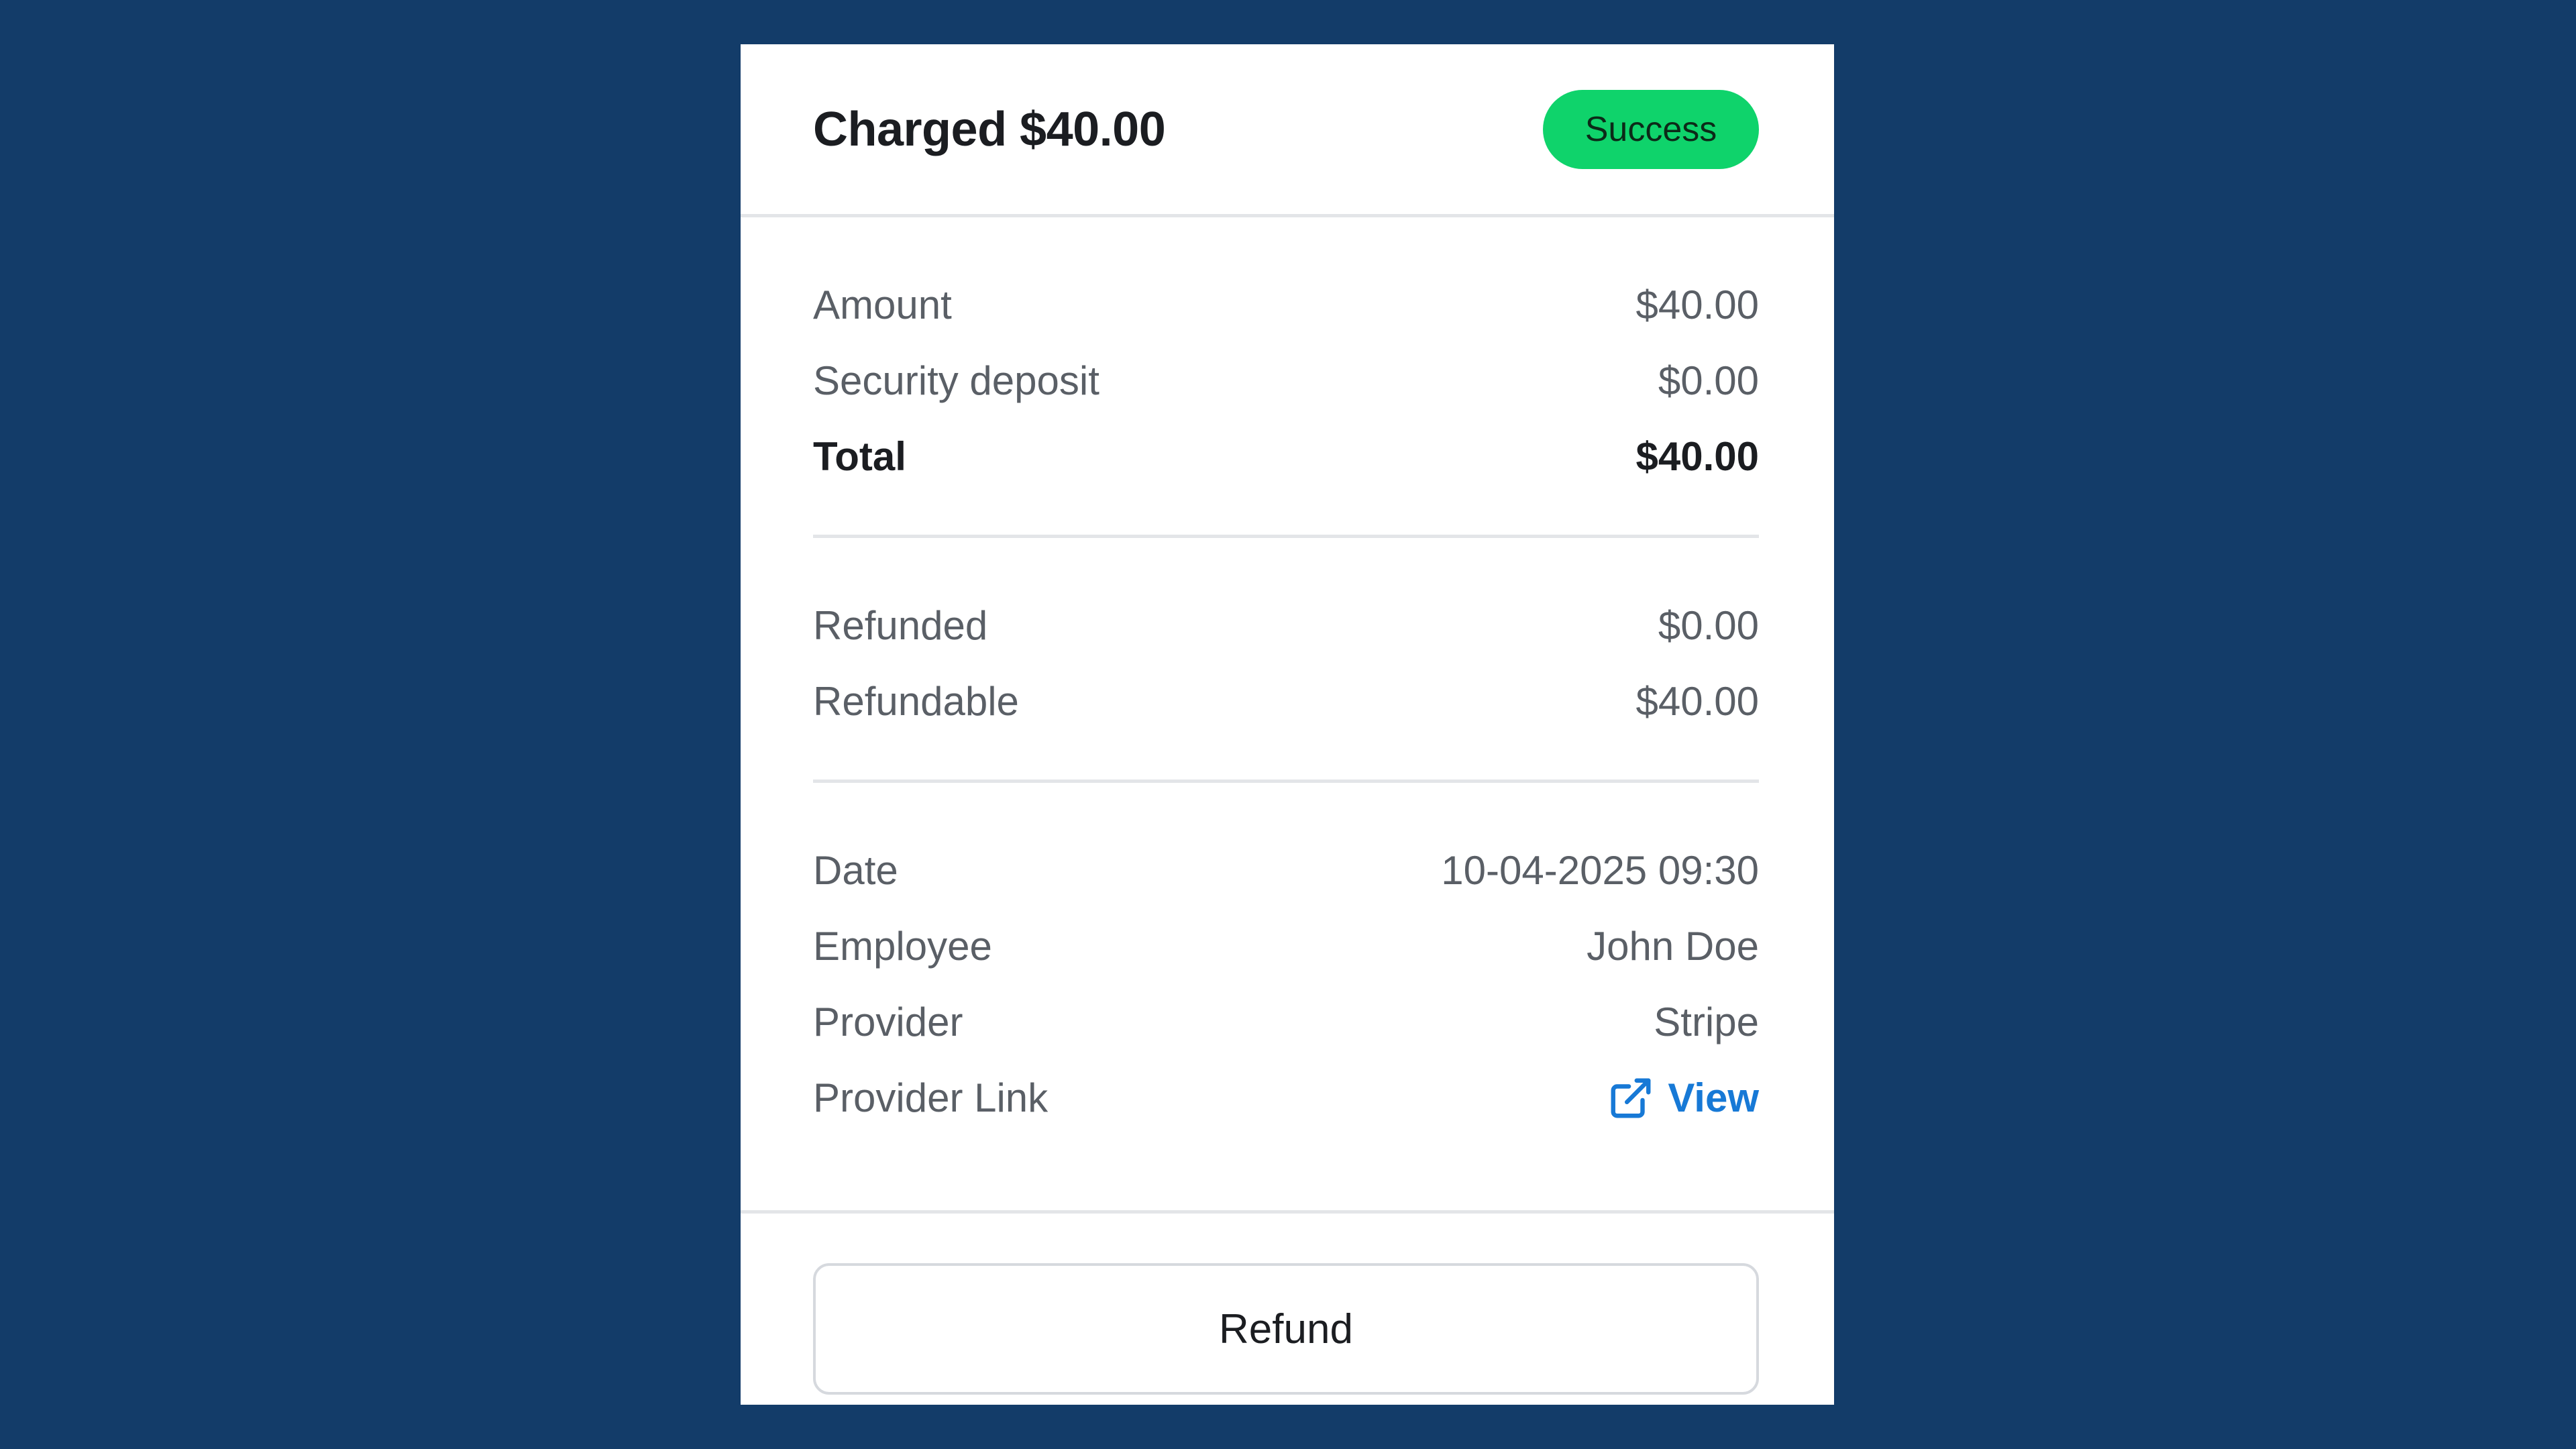 The image size is (2576, 1449). Describe the element at coordinates (1286, 1098) in the screenshot. I see `provider-link-row: Provider Link View` at that location.